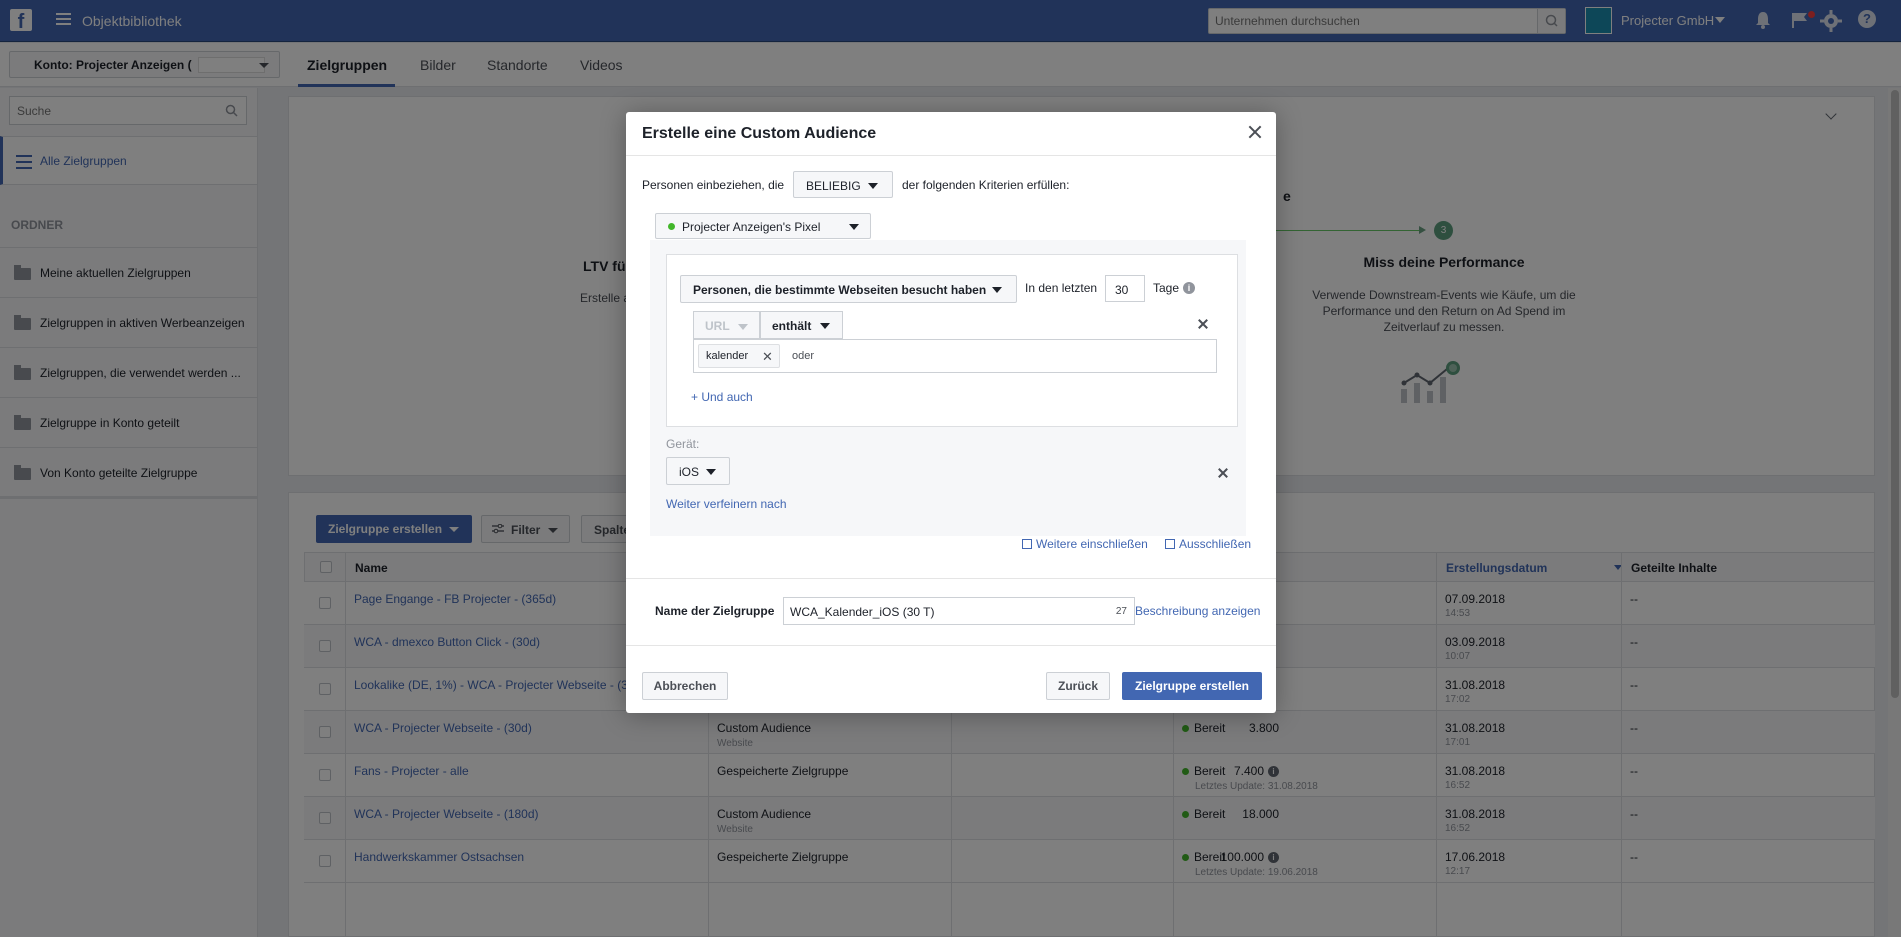  Describe the element at coordinates (715, 611) in the screenshot. I see `audience-name-label: Name der Zielgruppe` at that location.